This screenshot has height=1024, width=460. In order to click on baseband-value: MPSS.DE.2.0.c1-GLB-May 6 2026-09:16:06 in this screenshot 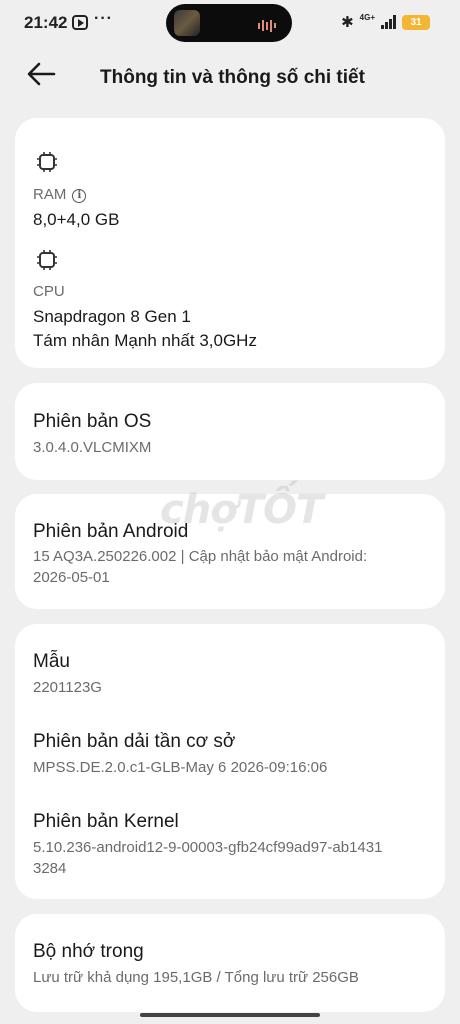, I will do `click(180, 767)`.